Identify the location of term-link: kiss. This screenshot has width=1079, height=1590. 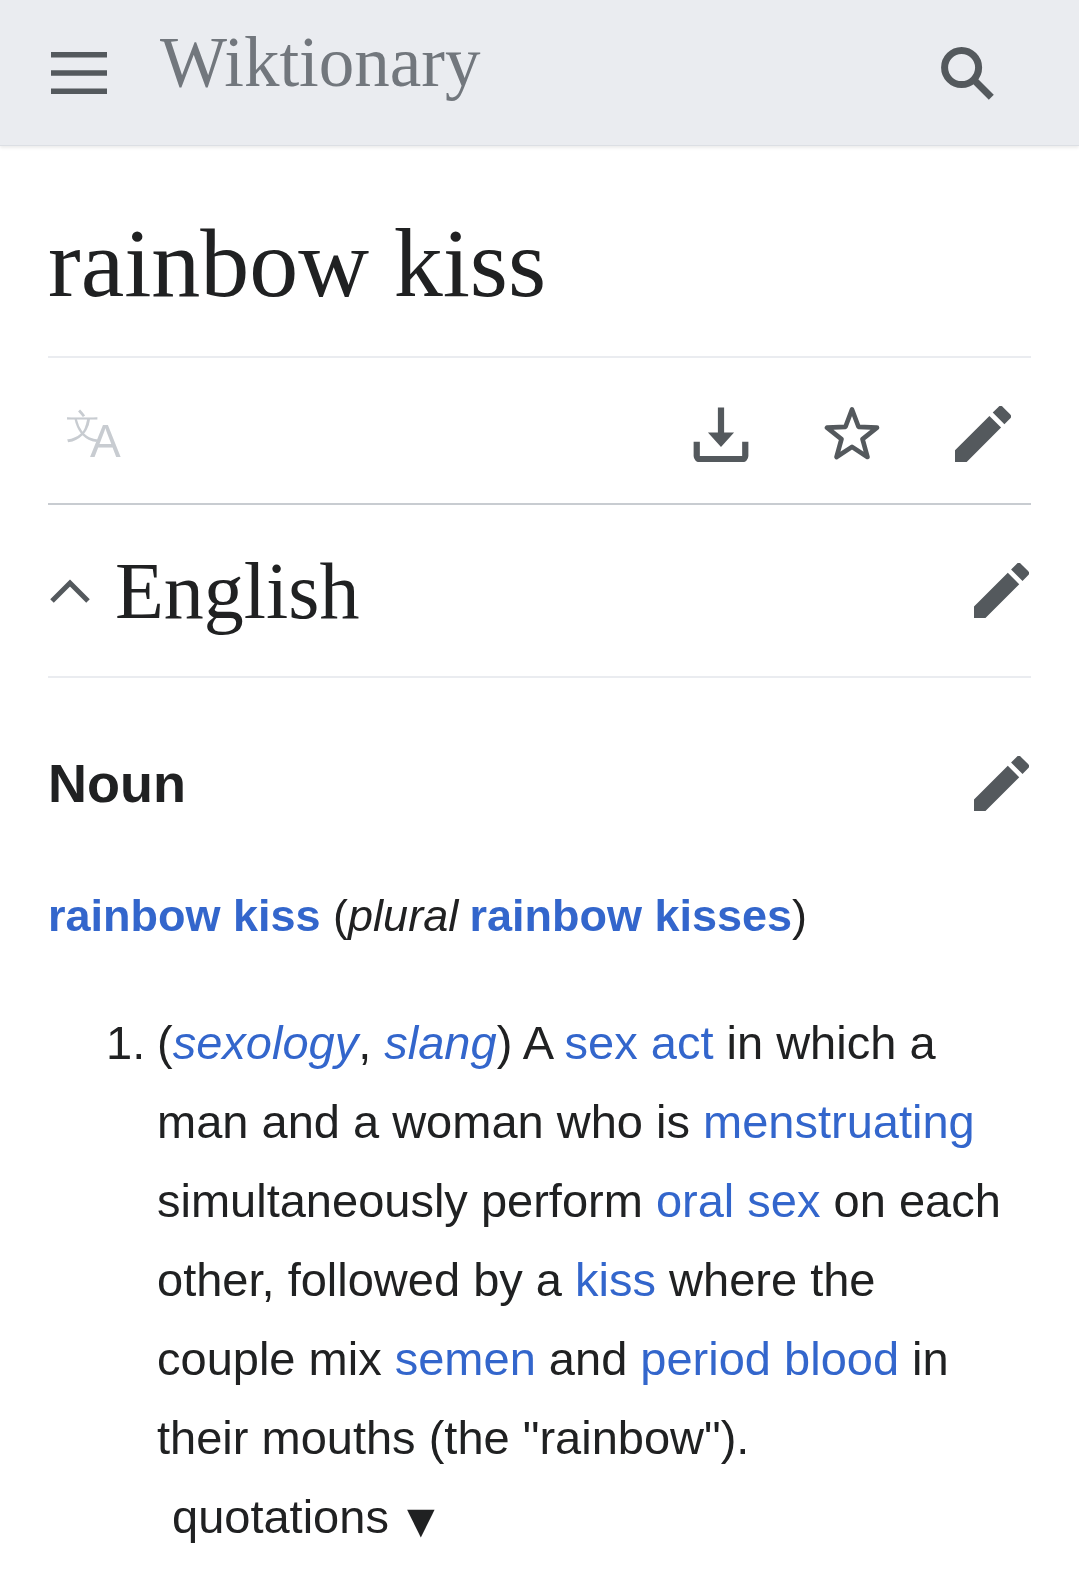
(615, 1279).